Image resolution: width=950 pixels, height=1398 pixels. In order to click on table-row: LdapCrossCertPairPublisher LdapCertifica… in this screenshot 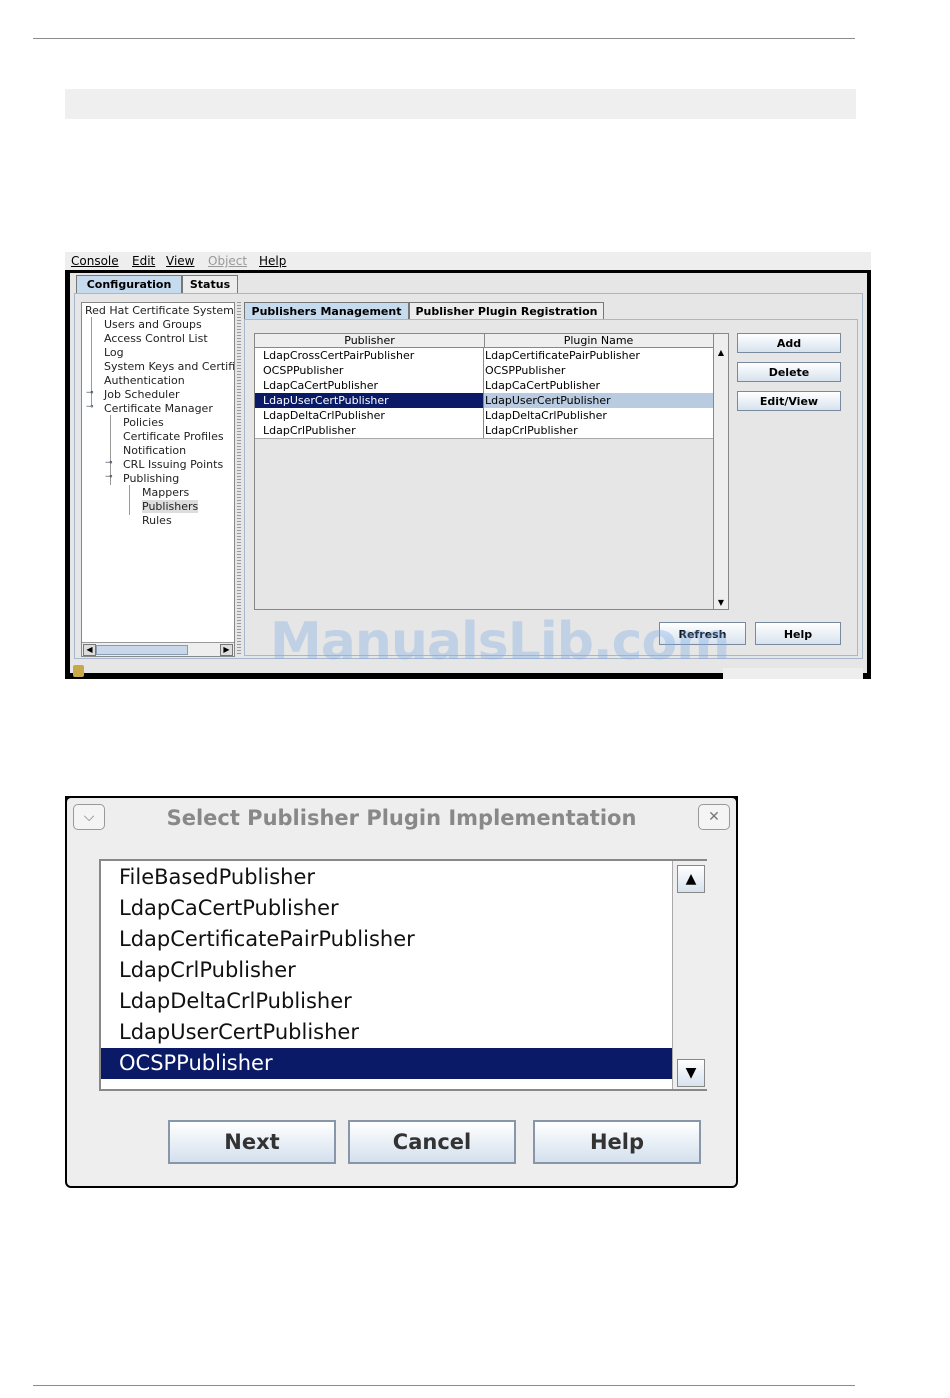, I will do `click(484, 356)`.